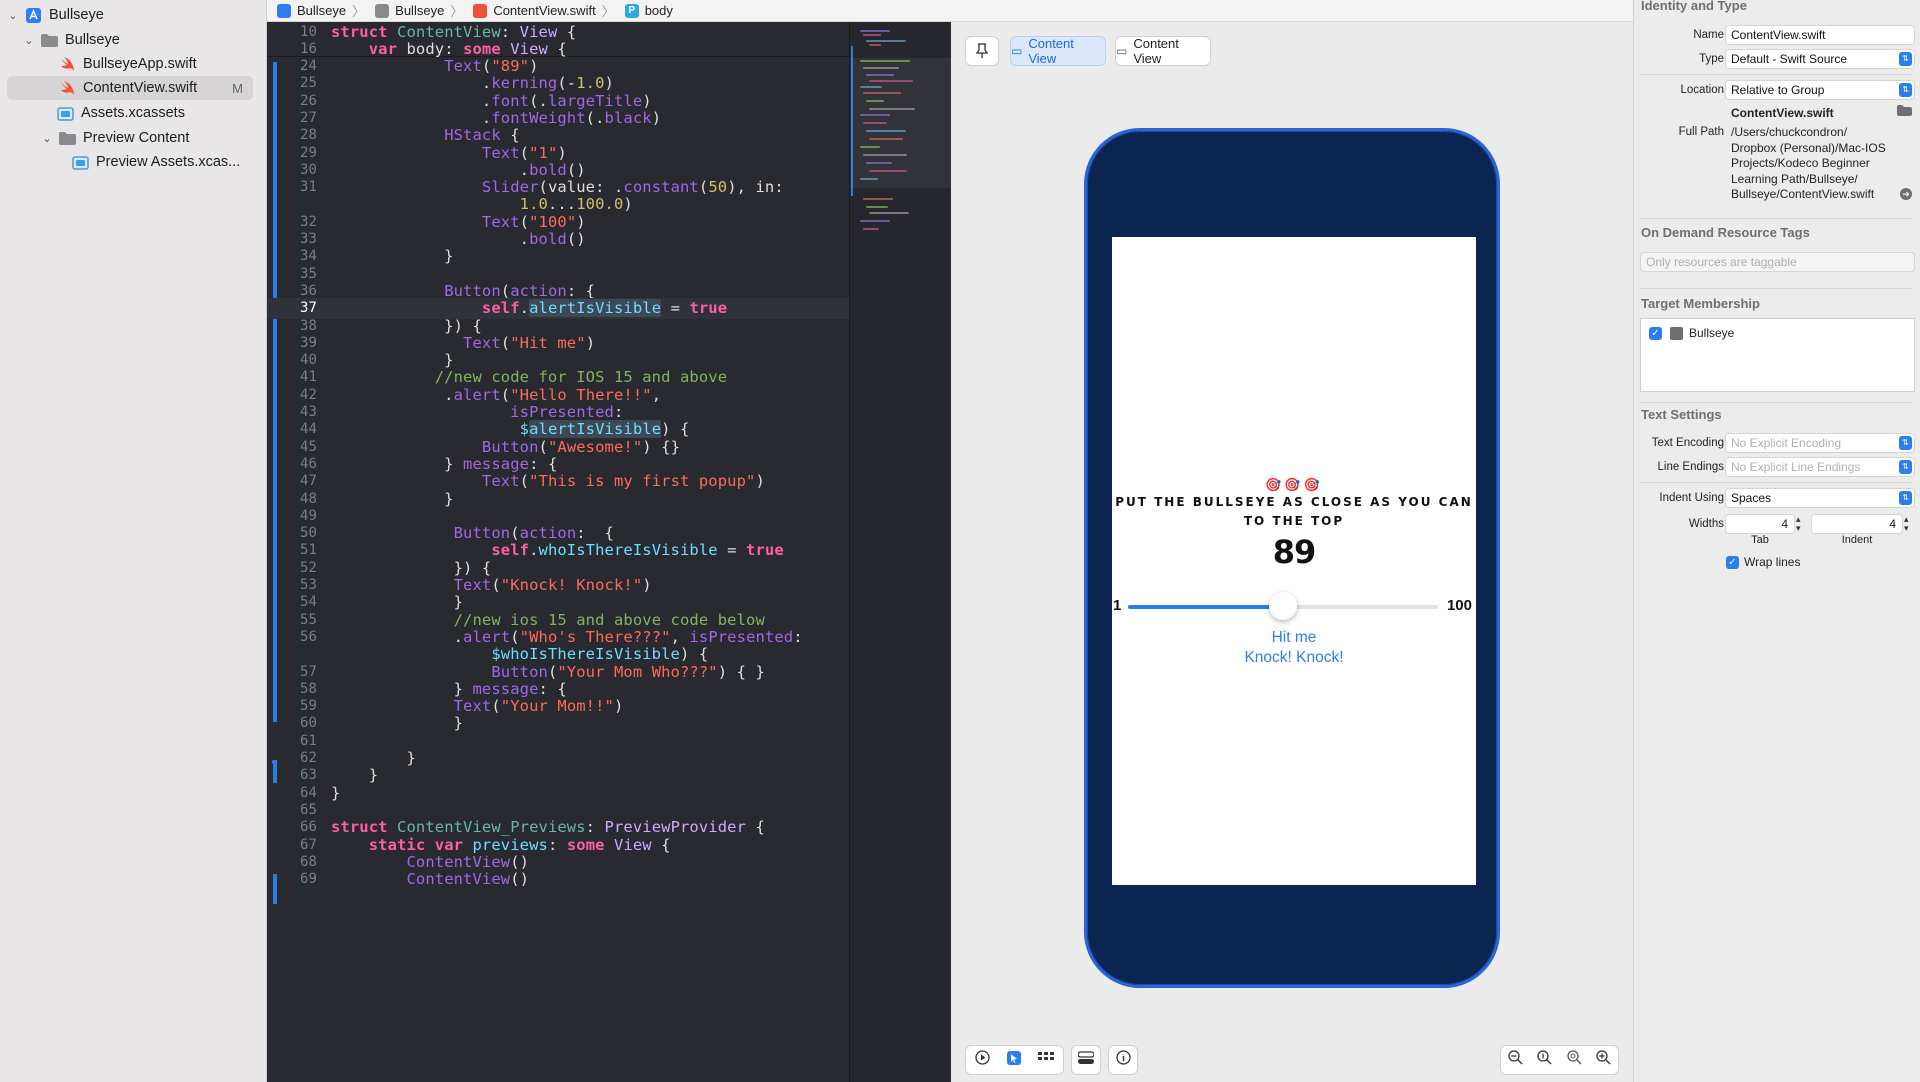 This screenshot has height=1082, width=1920. I want to click on zoom-out-icon, so click(1515, 1060).